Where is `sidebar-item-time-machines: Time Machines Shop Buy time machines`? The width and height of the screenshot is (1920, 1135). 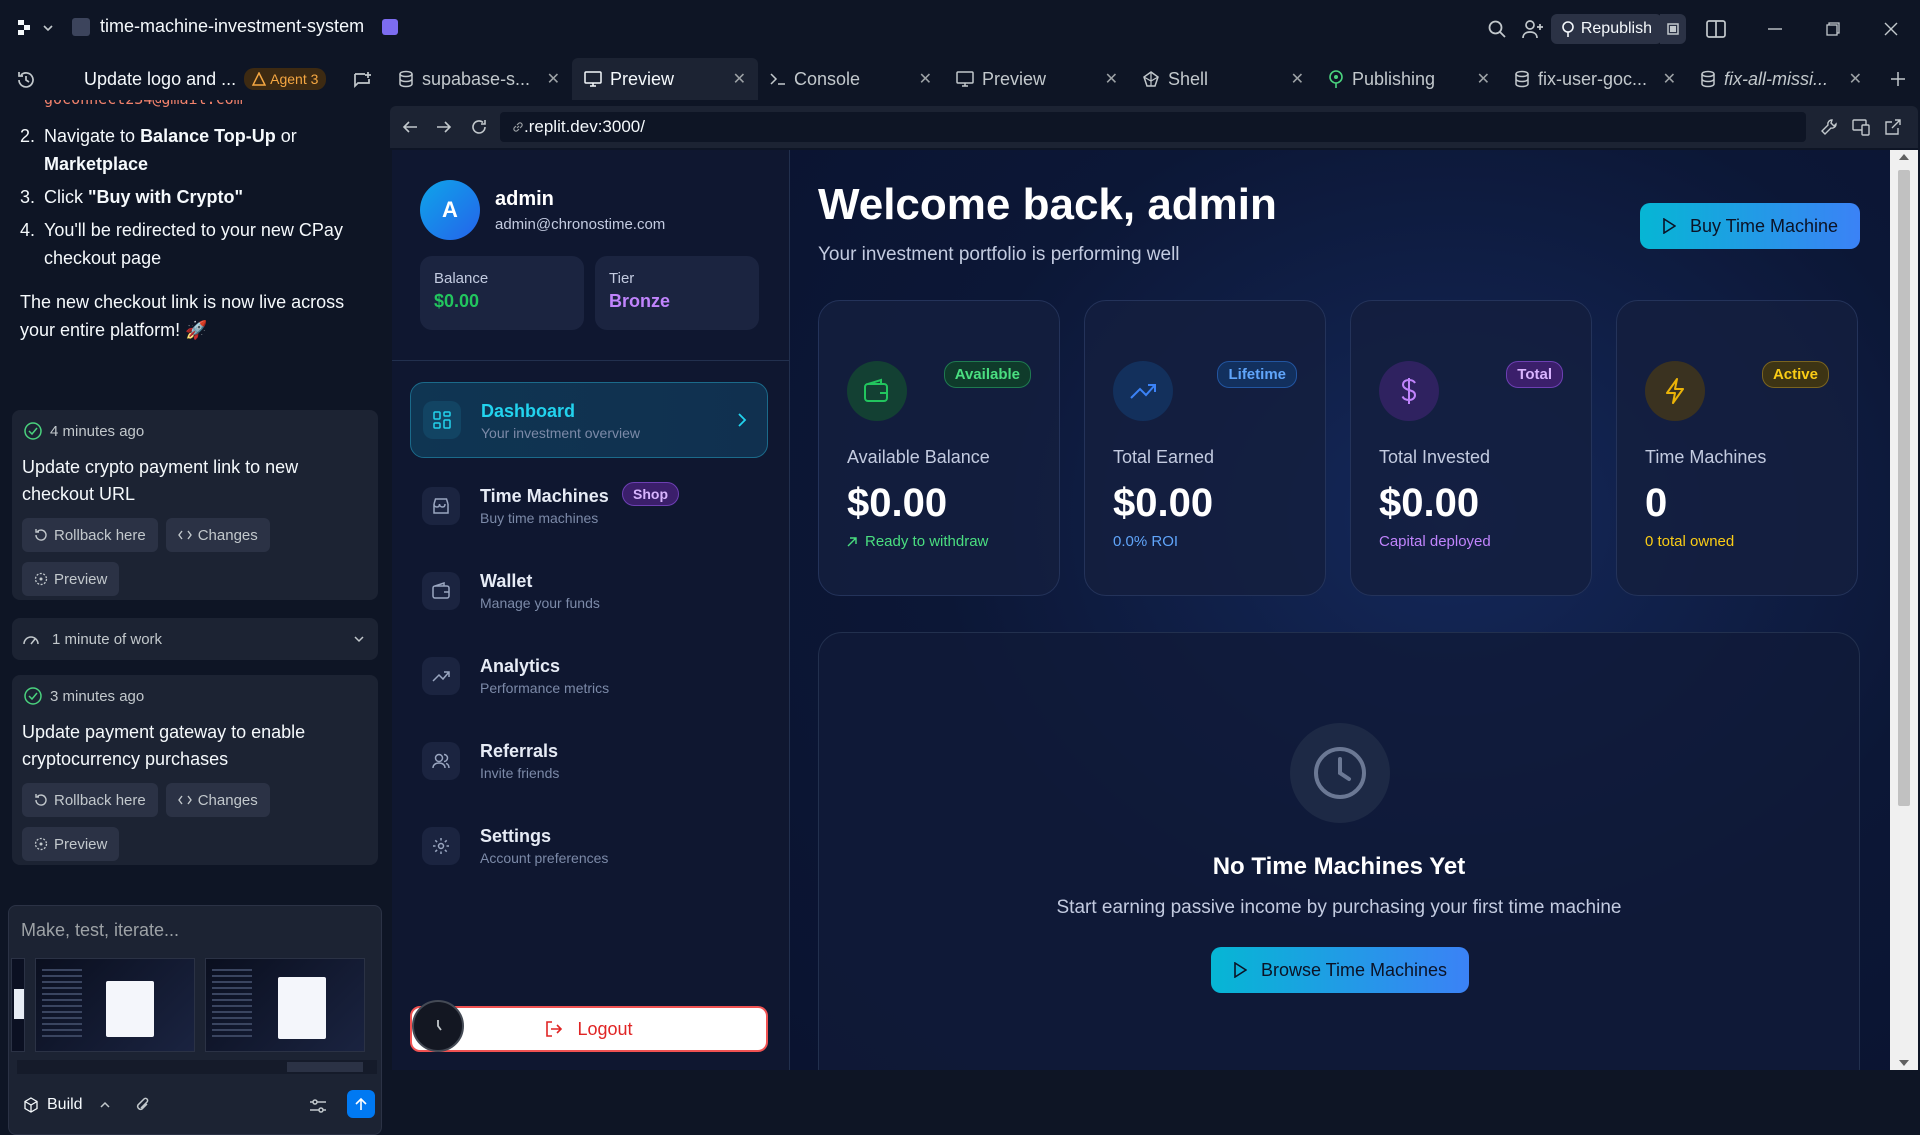
sidebar-item-time-machines: Time Machines Shop Buy time machines is located at coordinates (589, 506).